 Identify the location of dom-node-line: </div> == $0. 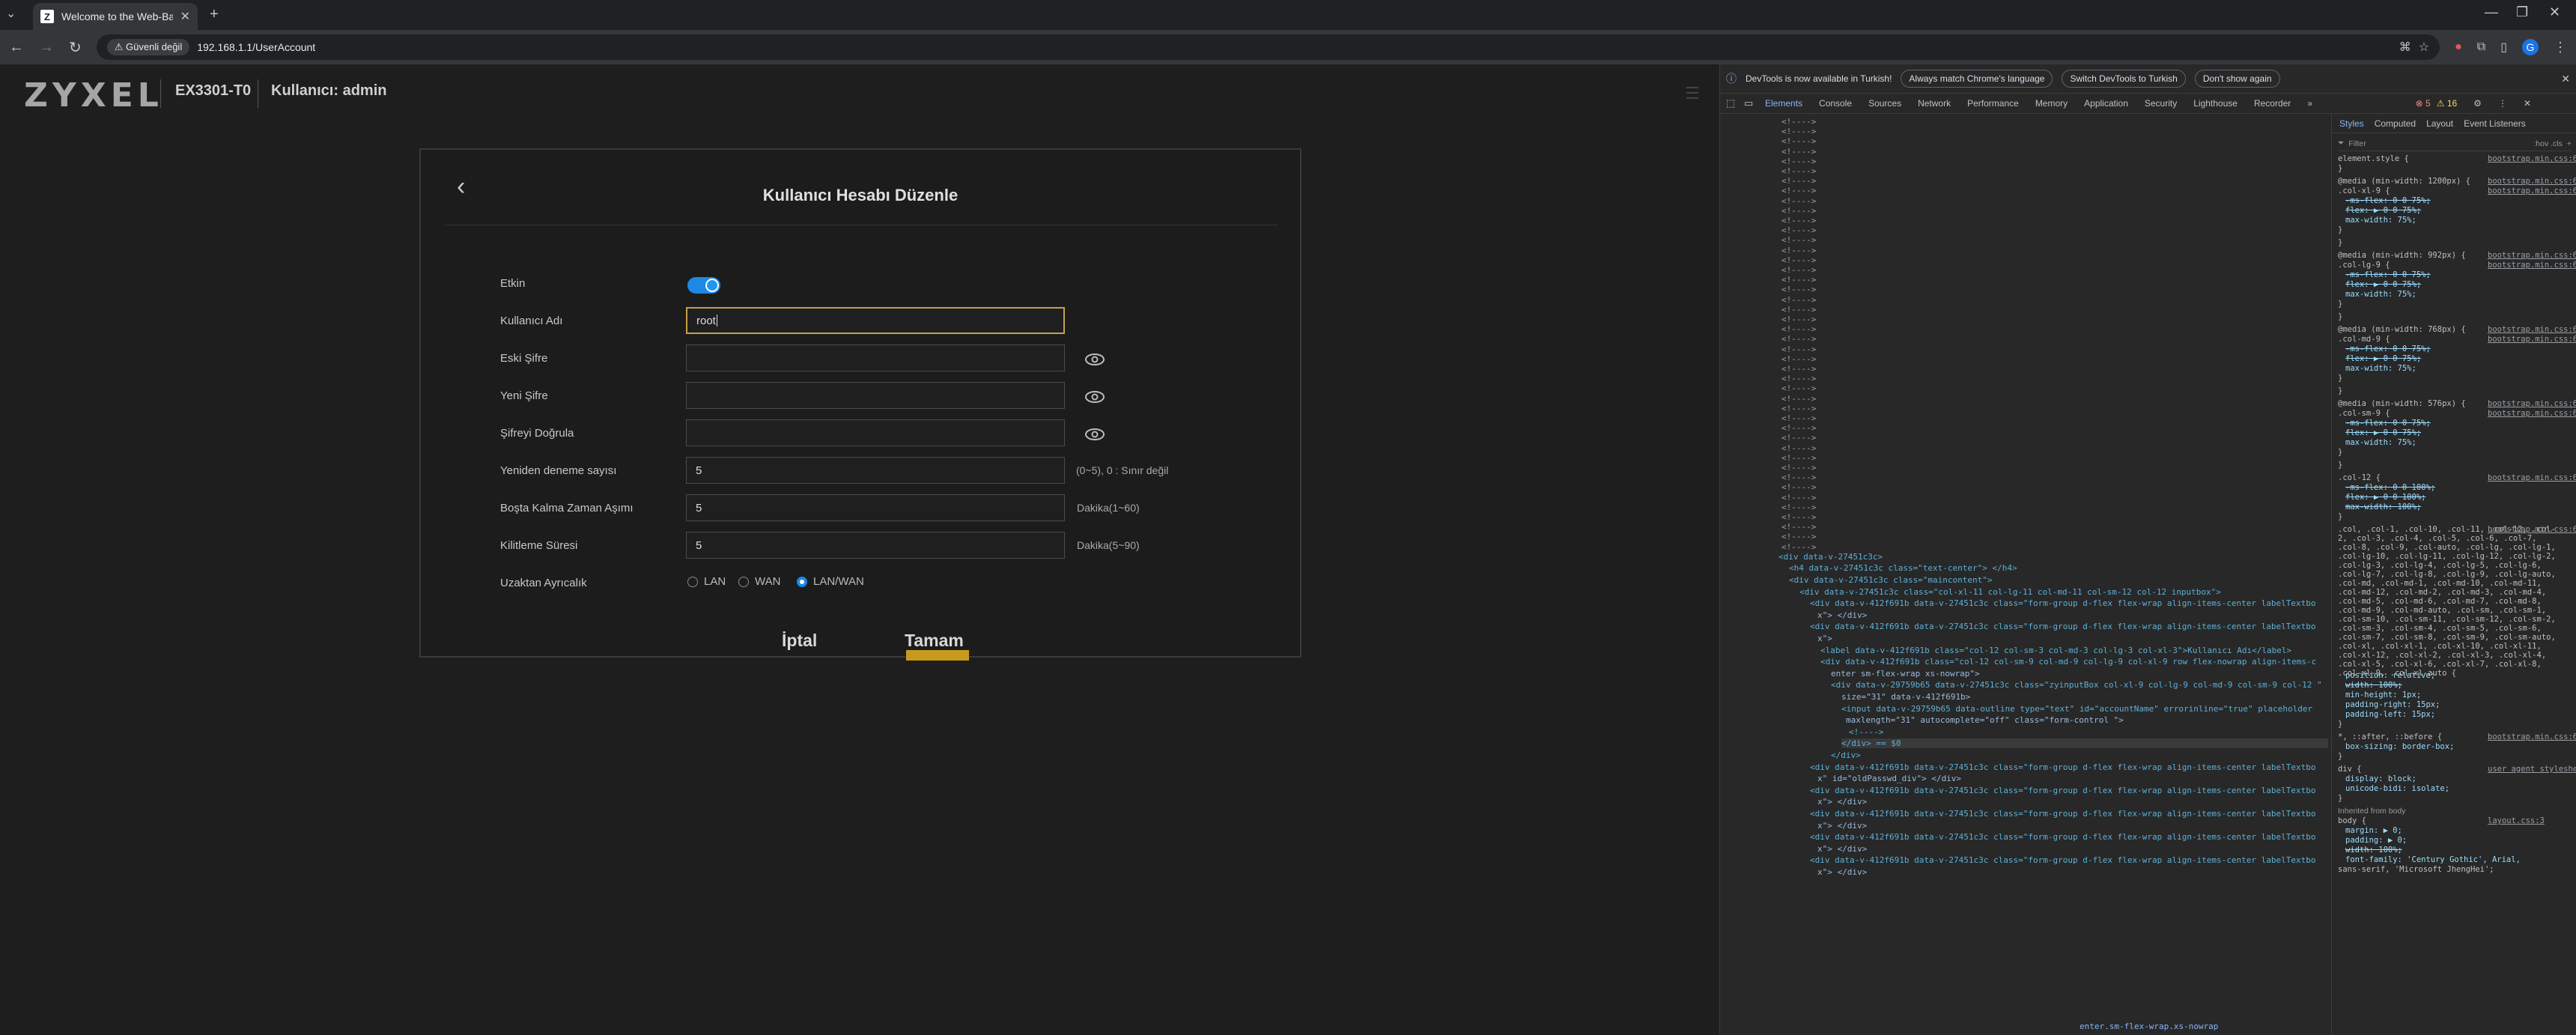
(2084, 743).